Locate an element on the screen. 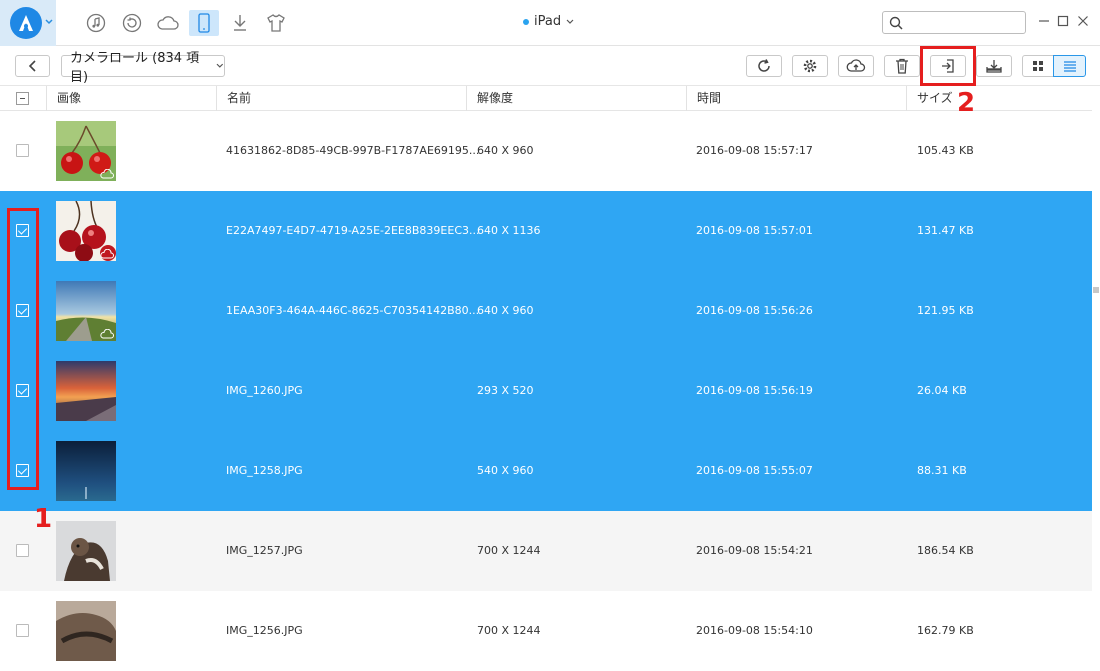  refresh-icon is located at coordinates (764, 65).